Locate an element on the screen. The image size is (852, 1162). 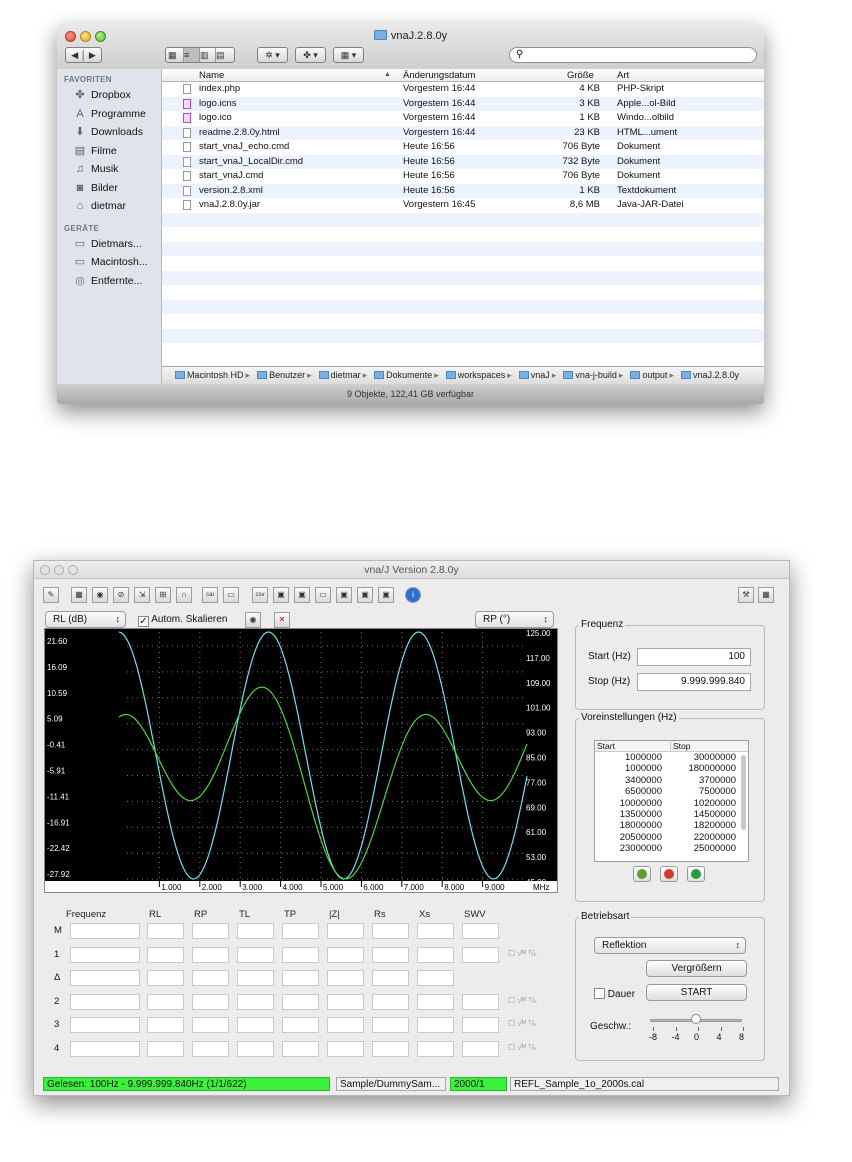
preset-row: 3400000 3700000 is located at coordinates (671, 780).